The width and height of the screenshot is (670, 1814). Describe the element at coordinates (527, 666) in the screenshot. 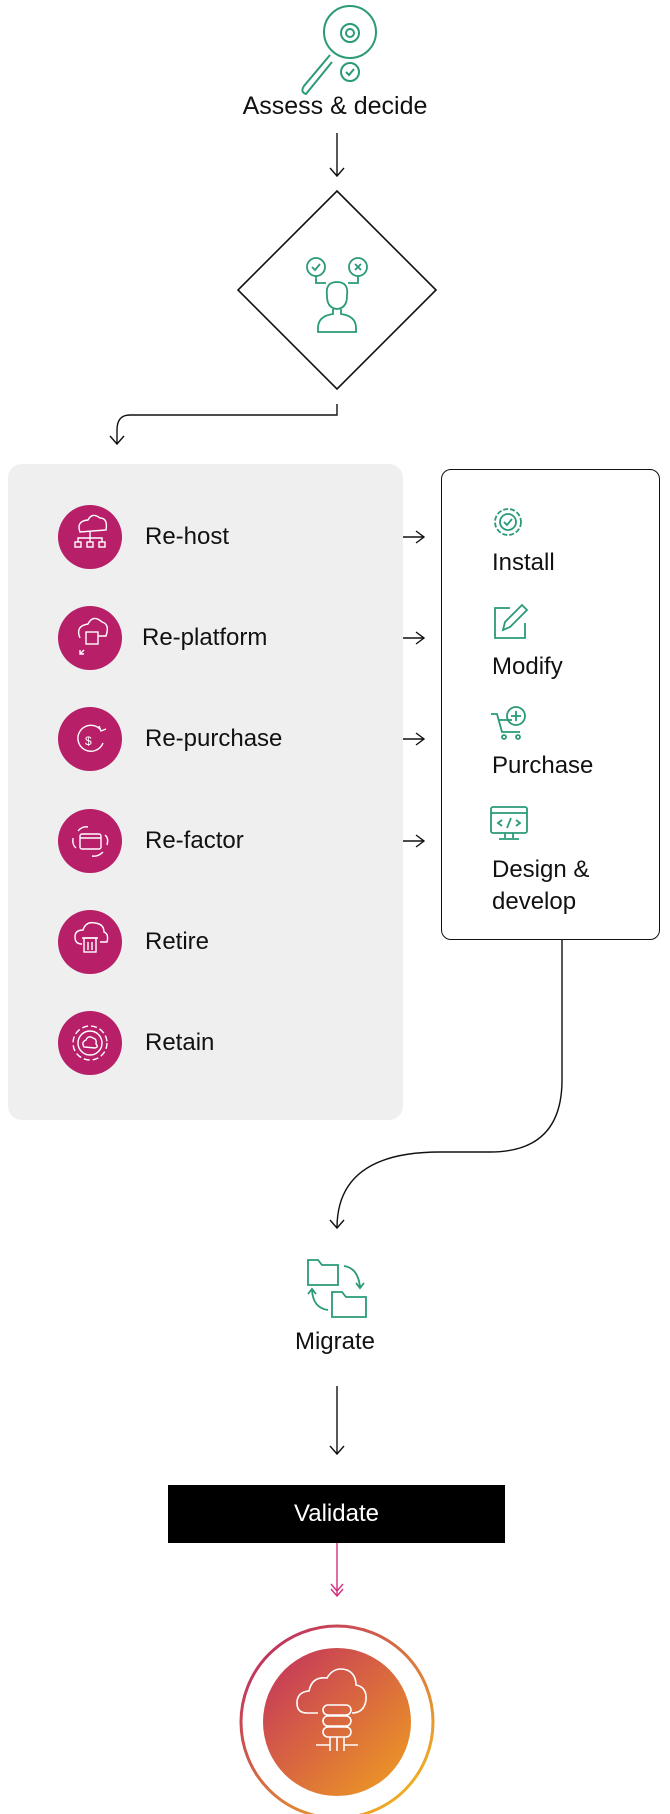

I see `action-modify-label: Modify` at that location.